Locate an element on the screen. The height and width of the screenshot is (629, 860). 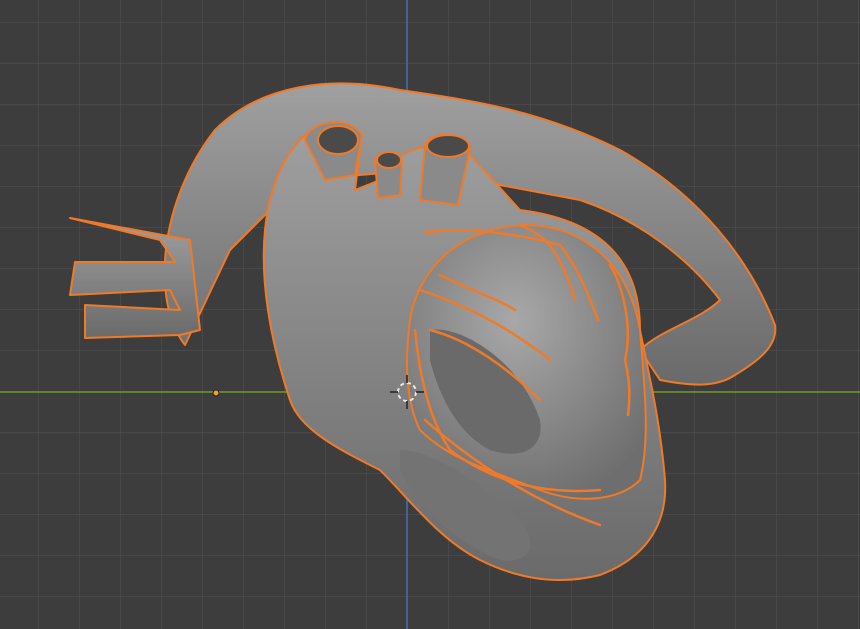
vessel-2-opening is located at coordinates (389, 160).